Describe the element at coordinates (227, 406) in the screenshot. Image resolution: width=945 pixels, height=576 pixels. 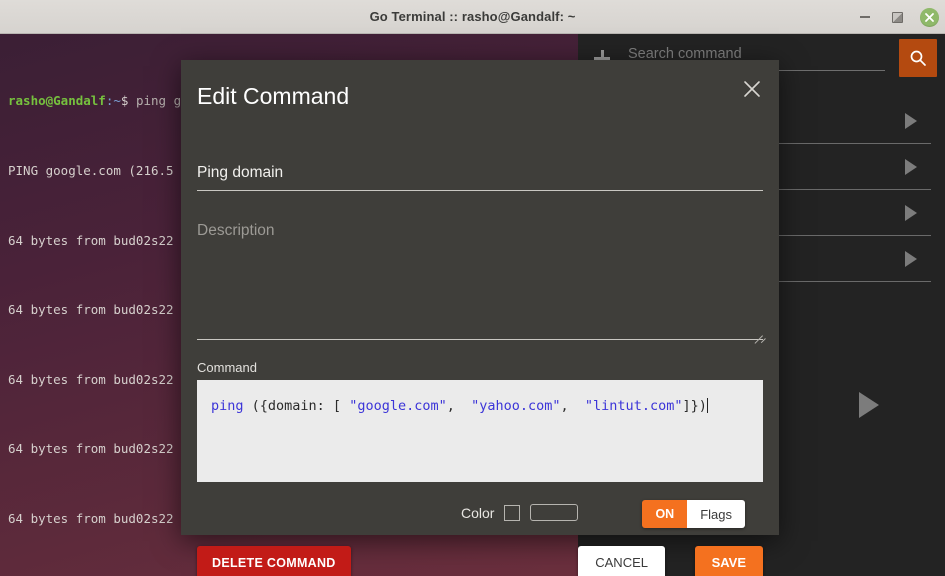
I see `code-token-function: ping` at that location.